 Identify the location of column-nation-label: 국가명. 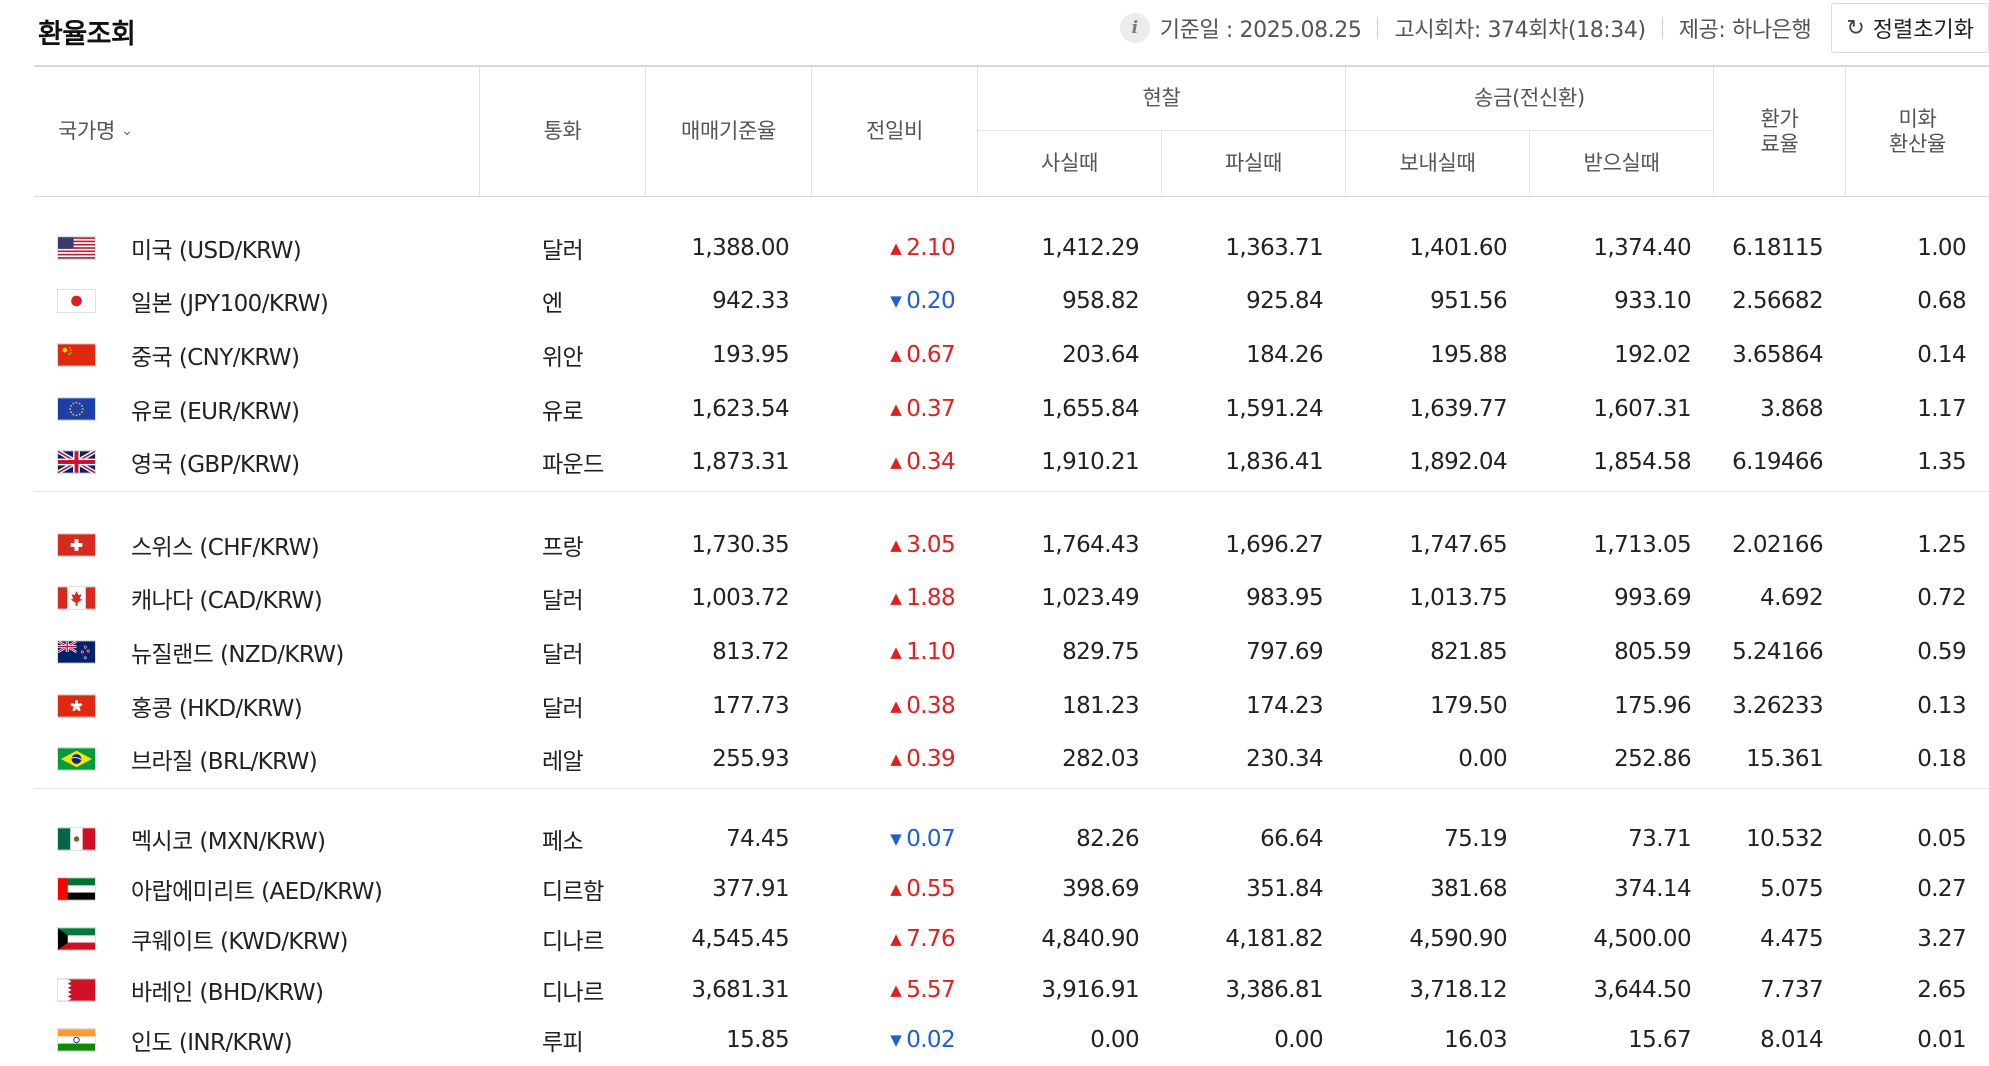
(87, 131).